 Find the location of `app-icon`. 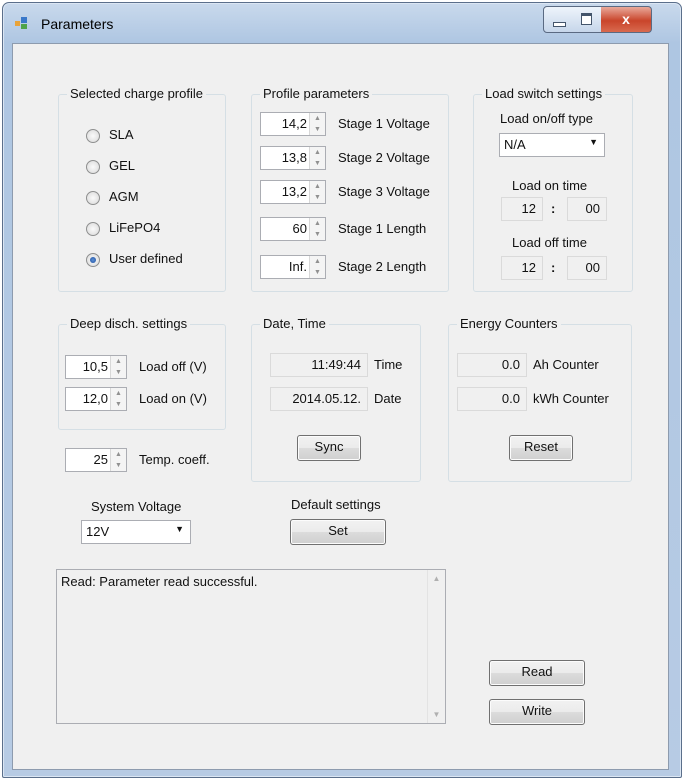

app-icon is located at coordinates (21, 23).